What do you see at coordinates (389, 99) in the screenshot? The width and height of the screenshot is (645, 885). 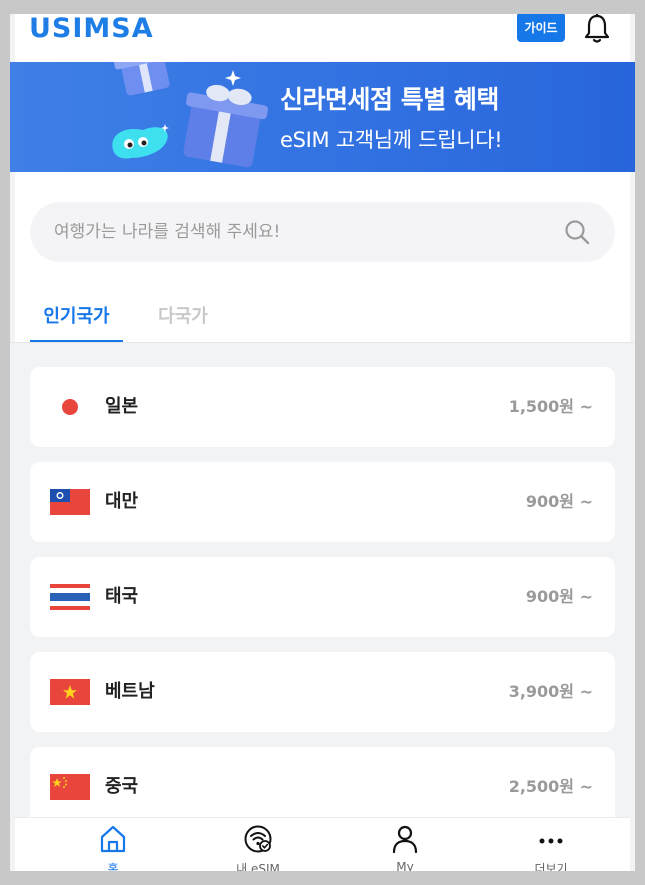 I see `banner-title: 신라면세점 특별 혜택` at bounding box center [389, 99].